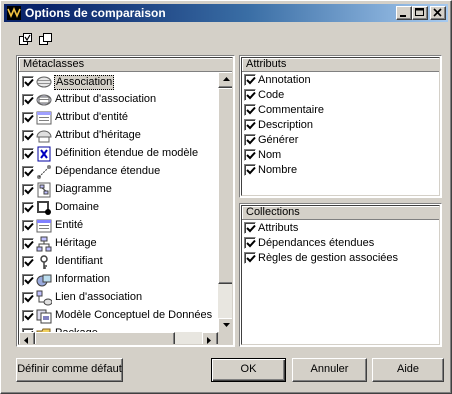 The width and height of the screenshot is (452, 394). I want to click on metaclass-label: Attribut d'entité, so click(92, 117).